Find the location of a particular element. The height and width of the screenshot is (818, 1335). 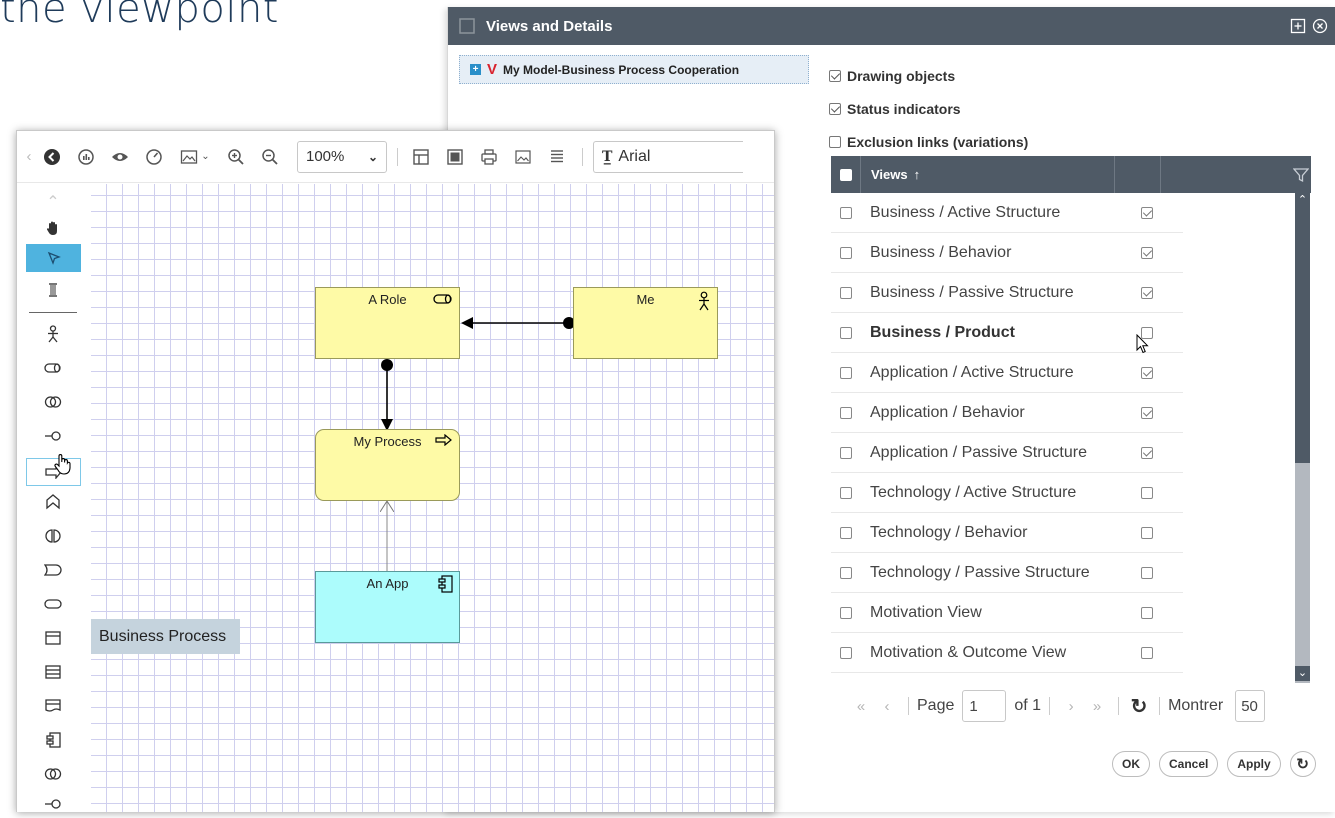

table-row: Application / Behavior is located at coordinates (1007, 413).